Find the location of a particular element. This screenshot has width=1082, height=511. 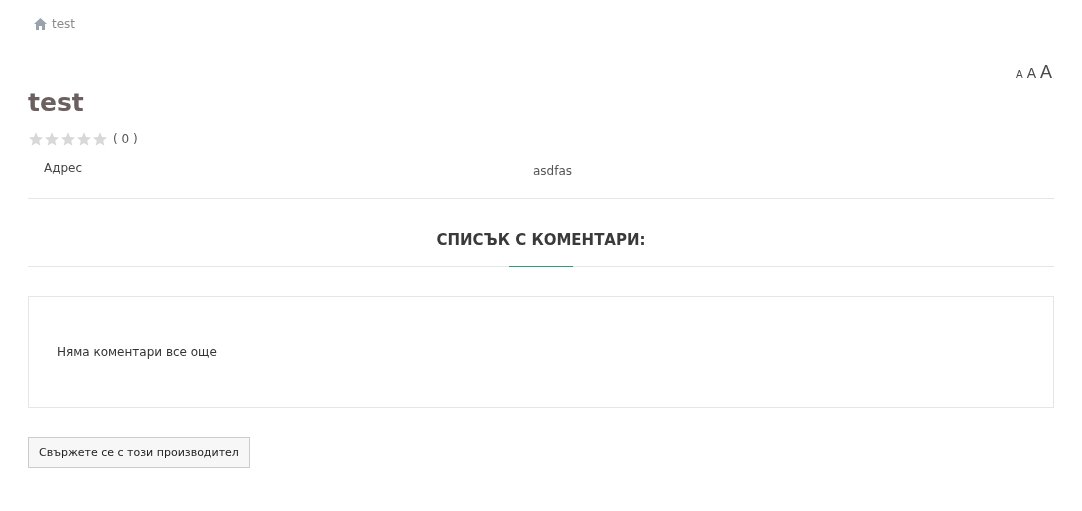

rating-count: ( 0 ) is located at coordinates (125, 139).